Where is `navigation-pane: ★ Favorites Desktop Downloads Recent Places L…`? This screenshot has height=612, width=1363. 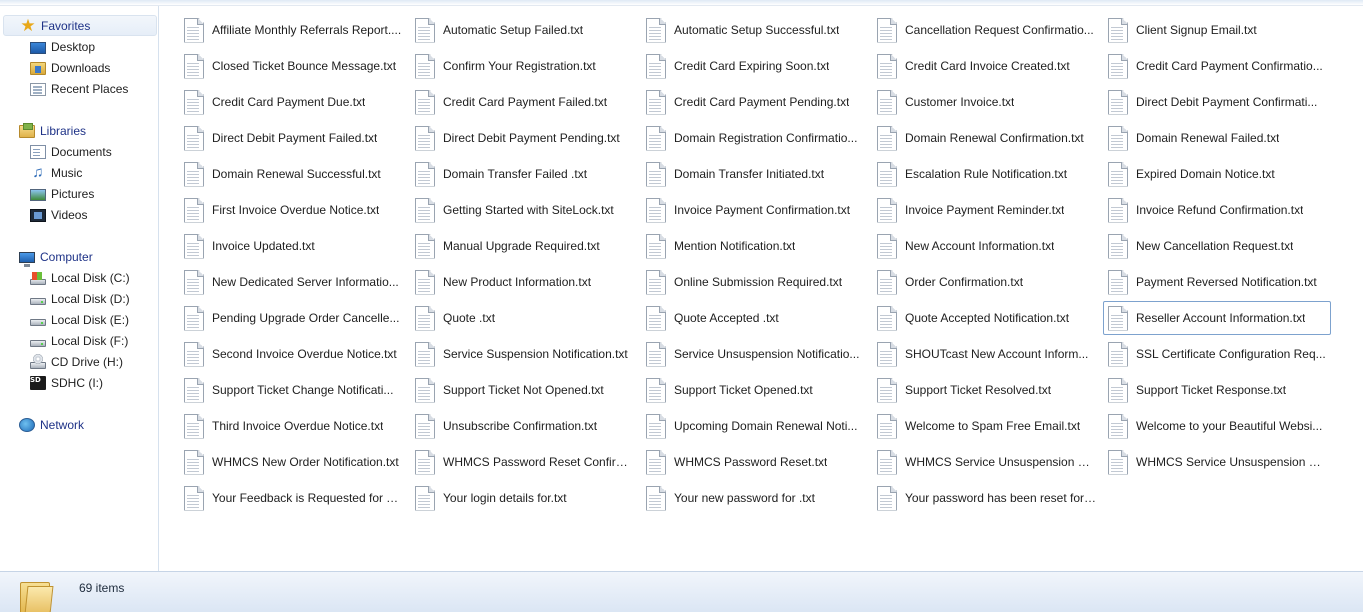
navigation-pane: ★ Favorites Desktop Downloads Recent Places L… is located at coordinates (79, 288).